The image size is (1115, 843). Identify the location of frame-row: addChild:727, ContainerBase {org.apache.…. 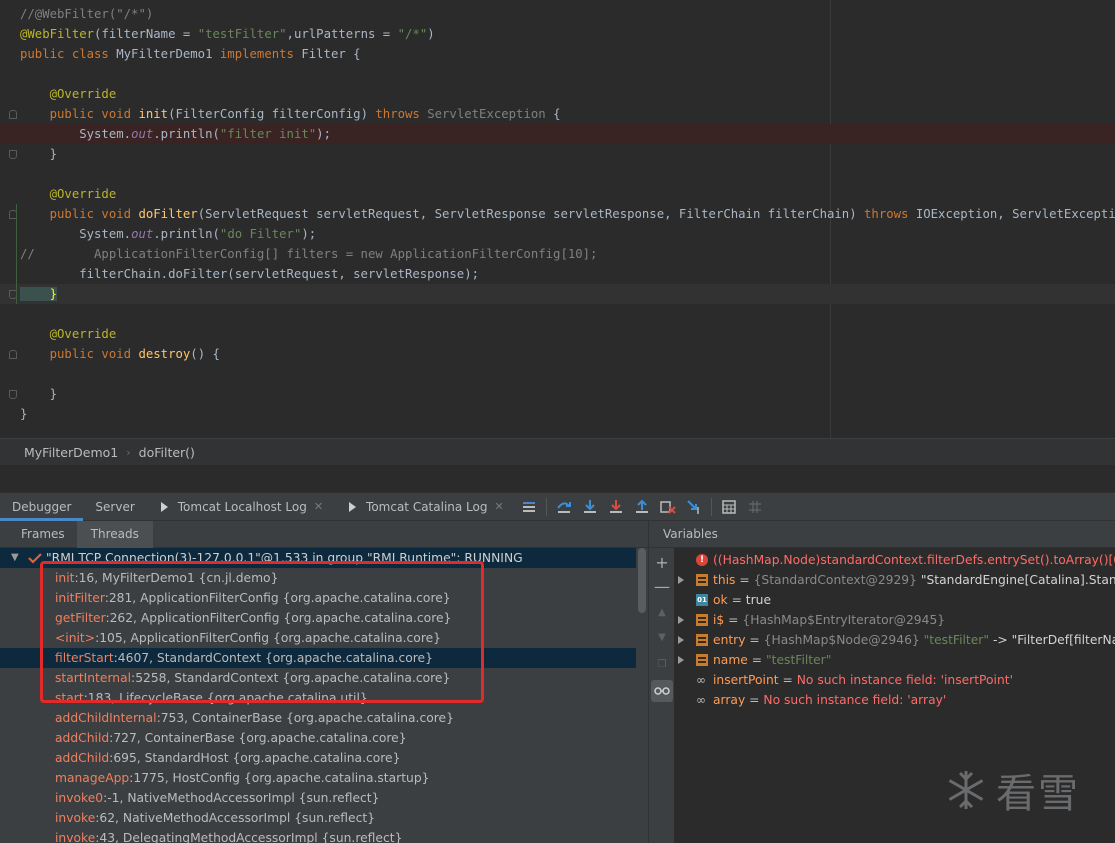
(318, 738).